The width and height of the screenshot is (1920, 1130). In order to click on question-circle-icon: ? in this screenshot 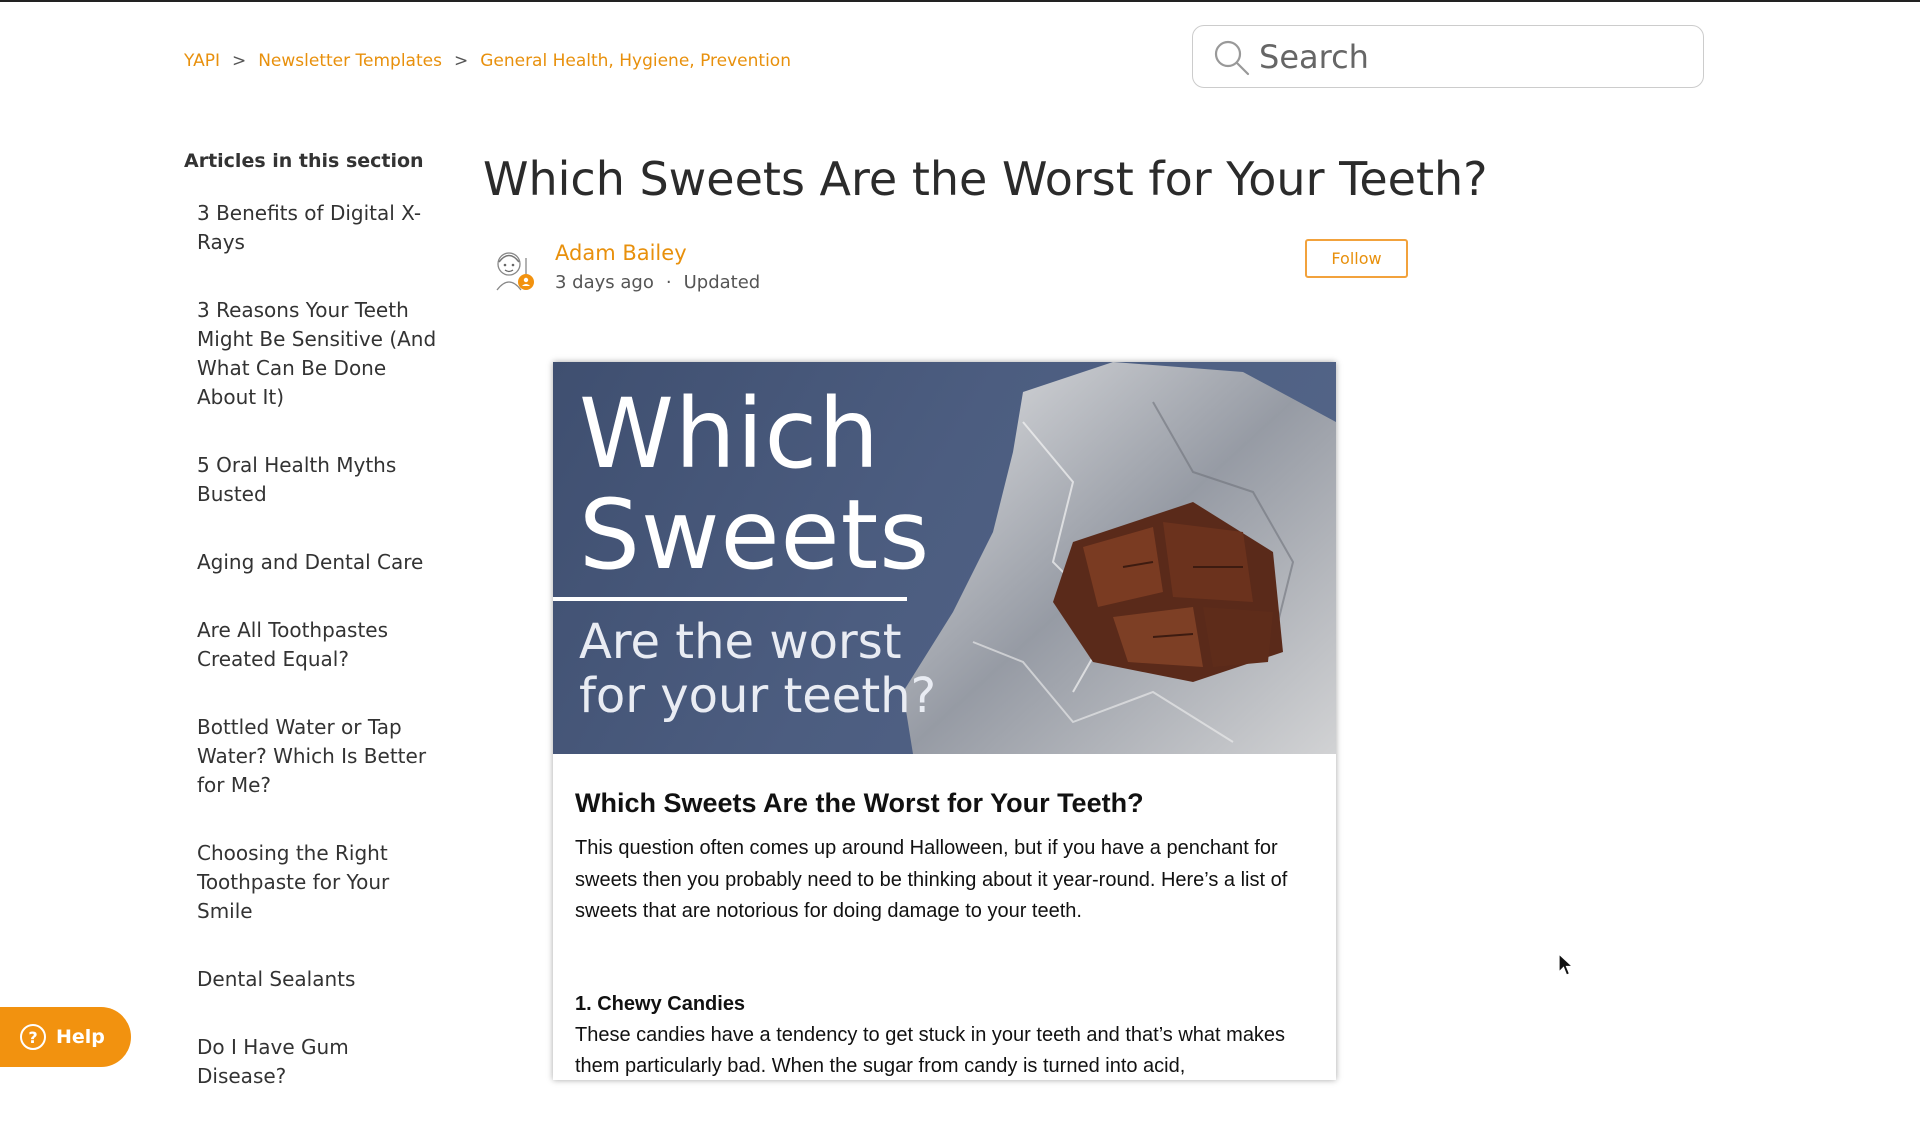, I will do `click(33, 1037)`.